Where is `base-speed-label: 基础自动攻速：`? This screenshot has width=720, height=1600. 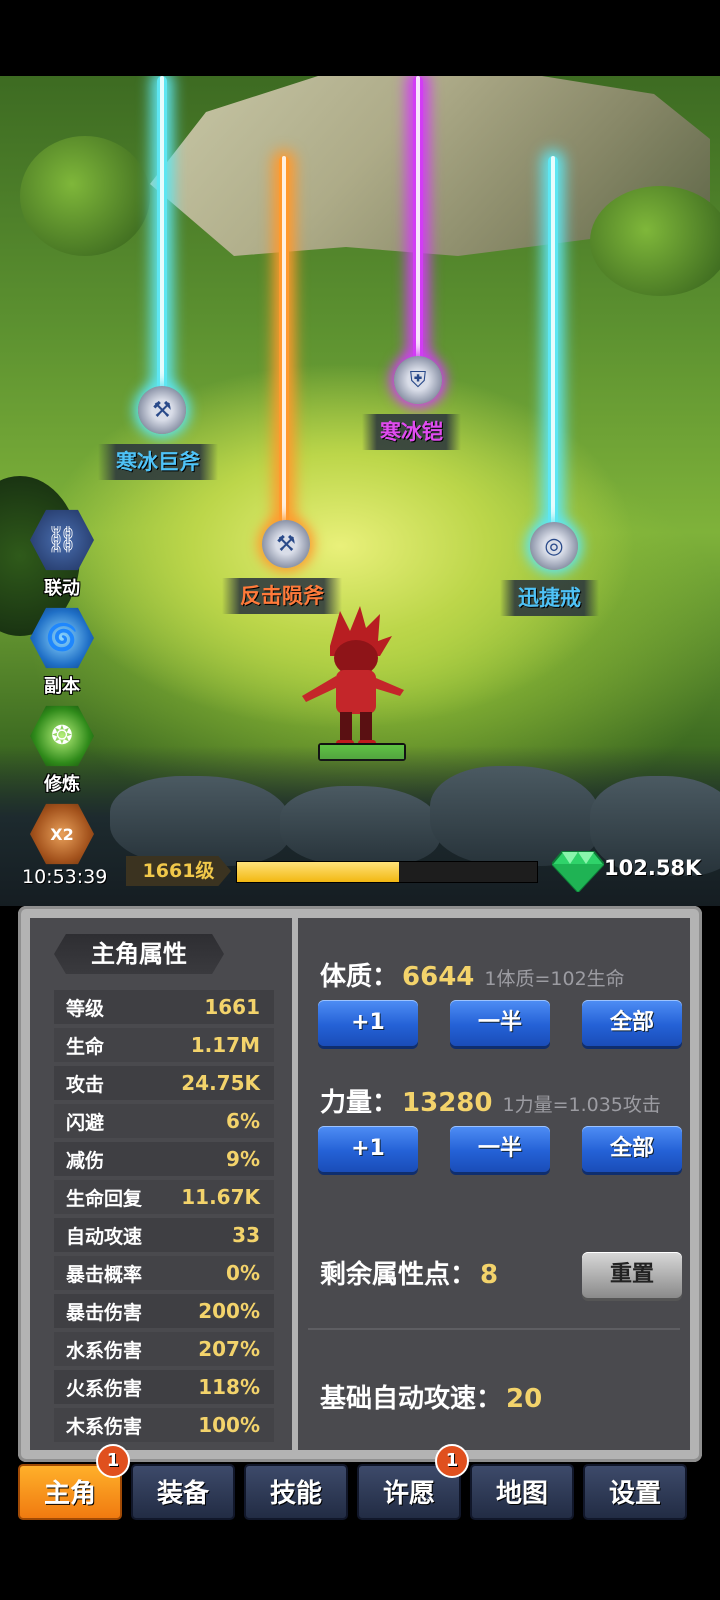 base-speed-label: 基础自动攻速： is located at coordinates (411, 1399).